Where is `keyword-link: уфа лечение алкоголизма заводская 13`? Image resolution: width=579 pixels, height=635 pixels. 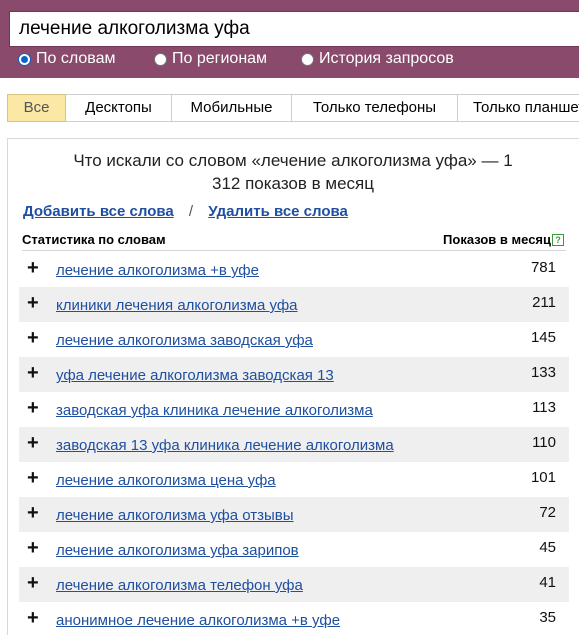 keyword-link: уфа лечение алкоголизма заводская 13 is located at coordinates (195, 375).